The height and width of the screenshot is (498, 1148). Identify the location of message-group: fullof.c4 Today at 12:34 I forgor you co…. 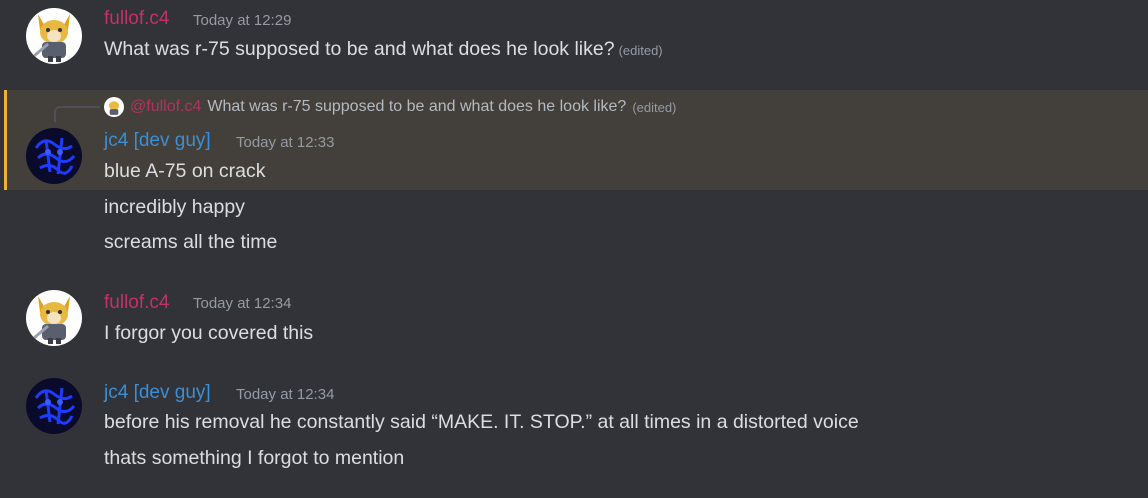
(574, 317).